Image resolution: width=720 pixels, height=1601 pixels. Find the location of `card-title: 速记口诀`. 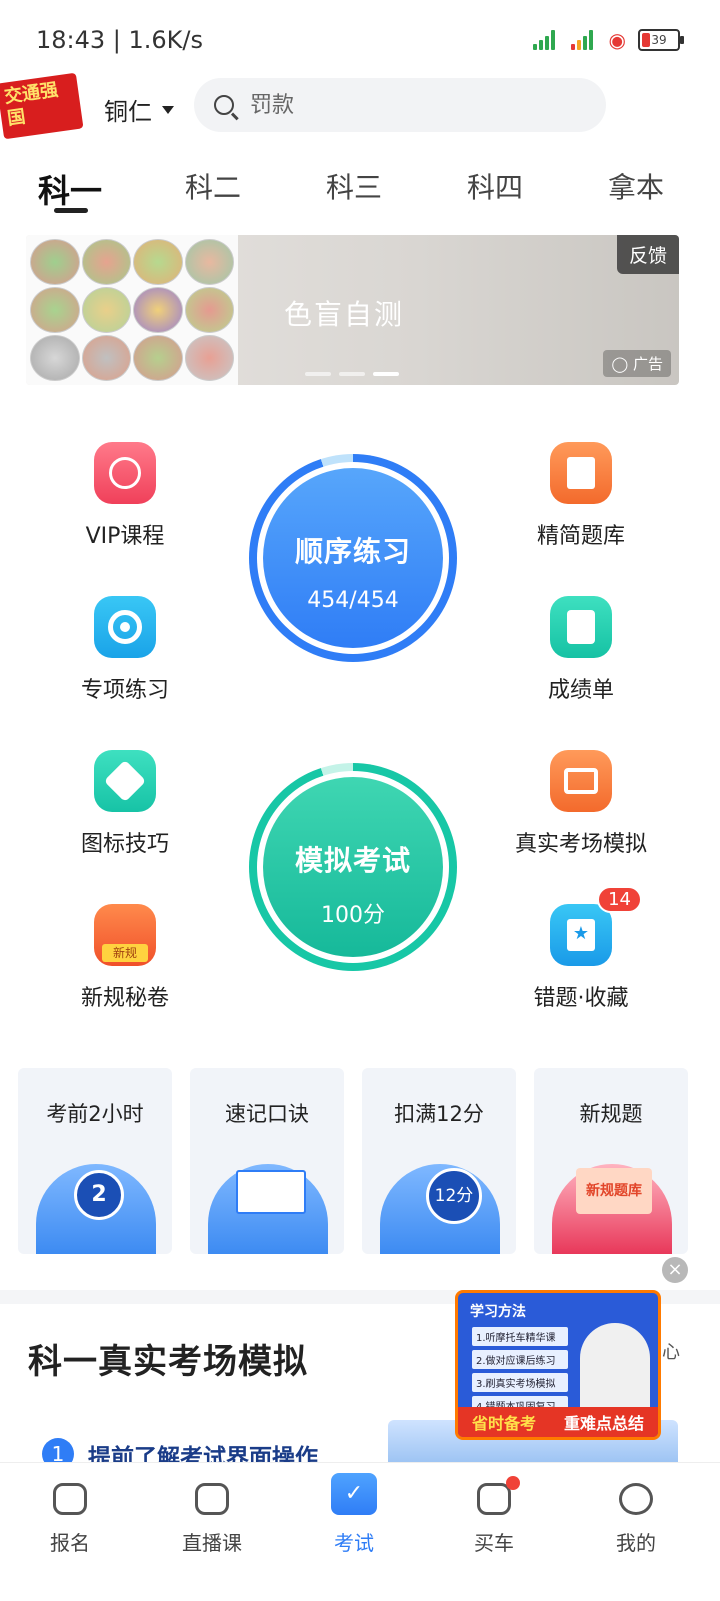

card-title: 速记口诀 is located at coordinates (267, 1114).